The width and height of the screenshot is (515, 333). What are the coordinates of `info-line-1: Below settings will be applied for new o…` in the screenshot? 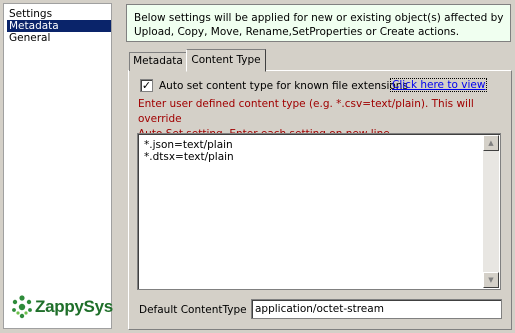 It's located at (319, 18).